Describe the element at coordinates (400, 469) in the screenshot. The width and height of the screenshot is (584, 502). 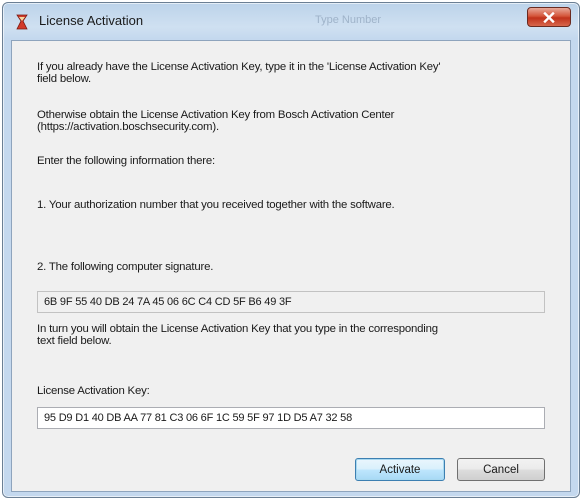
I see `activate-button: Activate` at that location.